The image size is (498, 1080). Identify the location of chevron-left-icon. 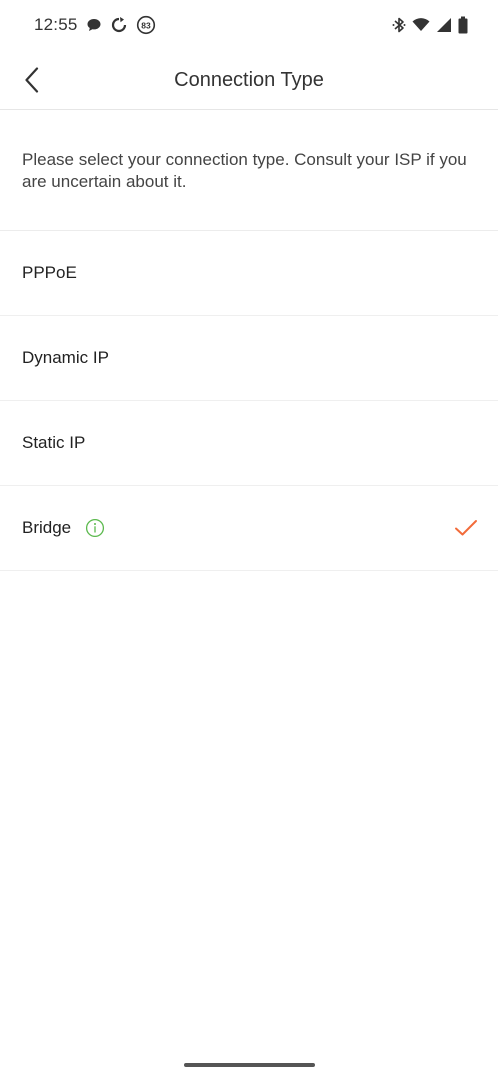
(32, 80).